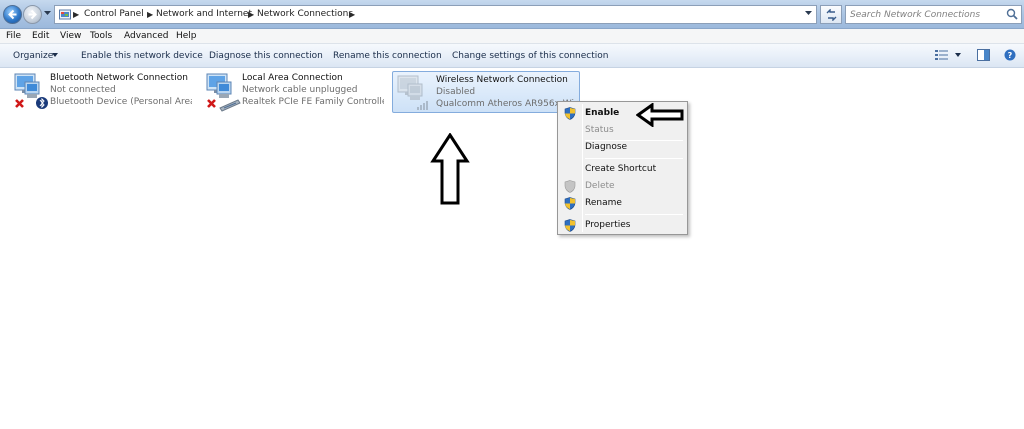  Describe the element at coordinates (146, 36) in the screenshot. I see `menu-advanced: Advanced` at that location.